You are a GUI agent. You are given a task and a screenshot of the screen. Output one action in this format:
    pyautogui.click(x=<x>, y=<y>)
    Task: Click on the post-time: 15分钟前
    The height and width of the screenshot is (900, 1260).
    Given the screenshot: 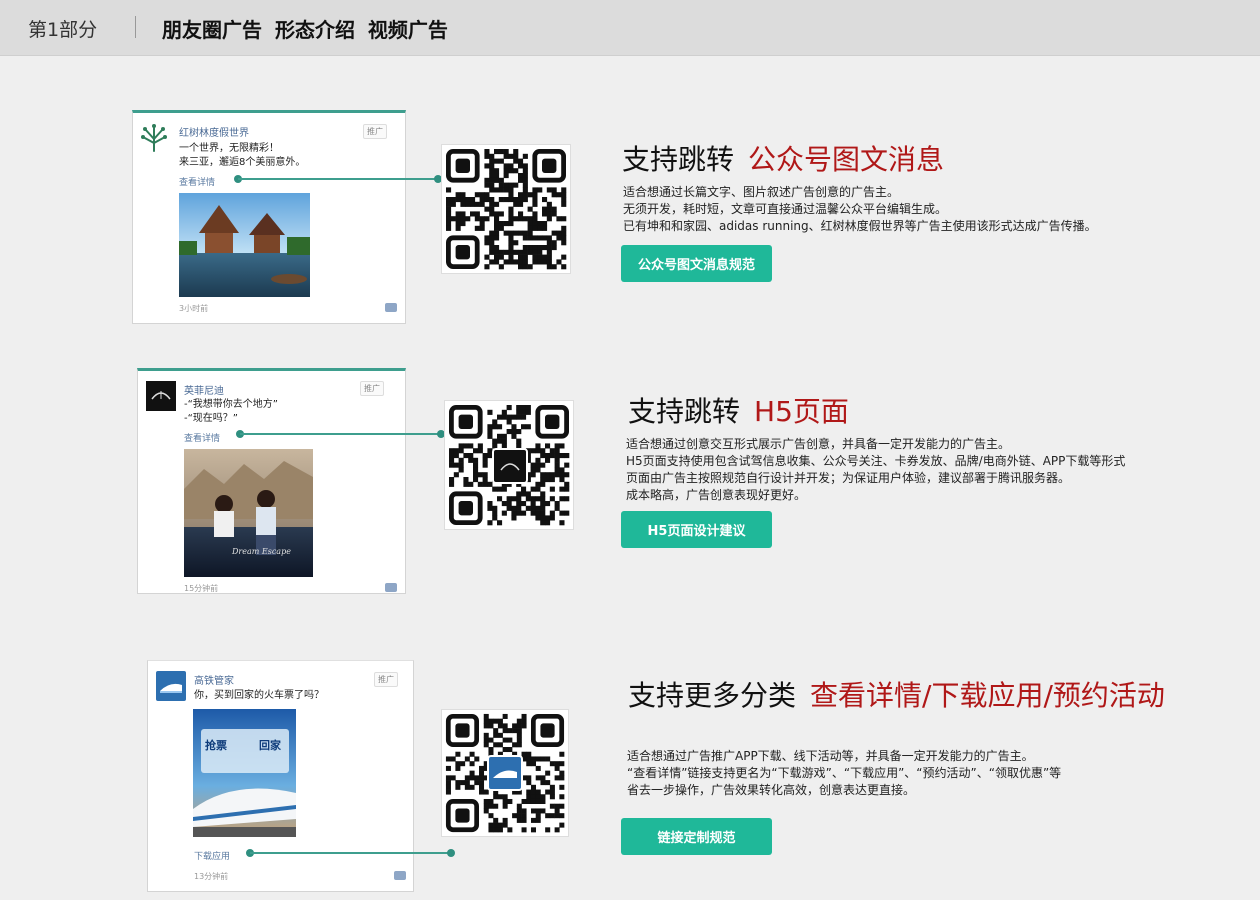 What is the action you would take?
    pyautogui.click(x=201, y=588)
    